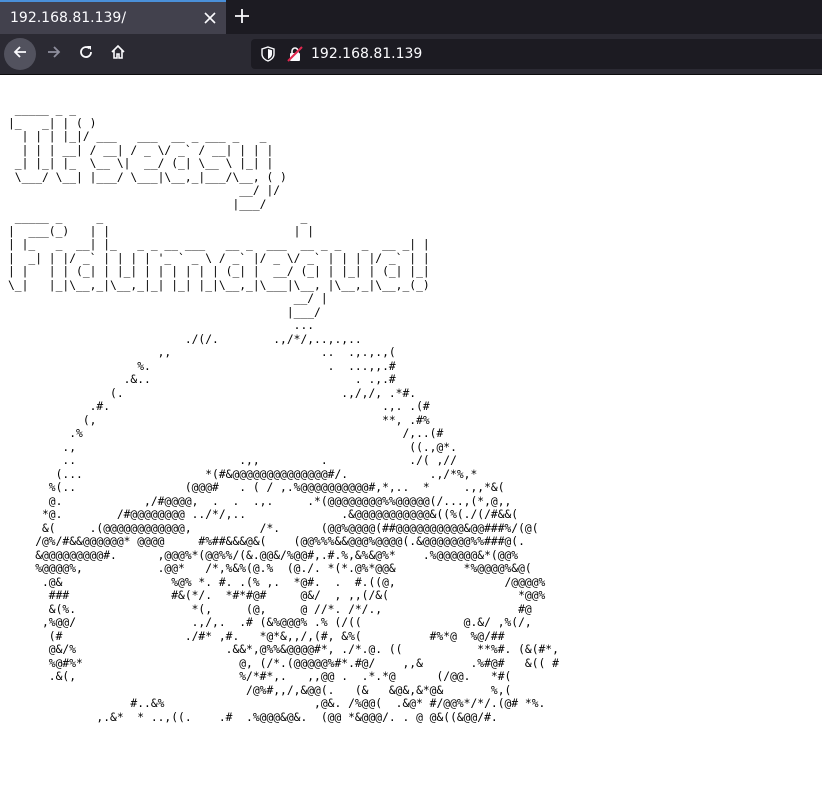 The image size is (822, 797). Describe the element at coordinates (411, 17) in the screenshot. I see `tab-bar: 192.168.81.139/` at that location.